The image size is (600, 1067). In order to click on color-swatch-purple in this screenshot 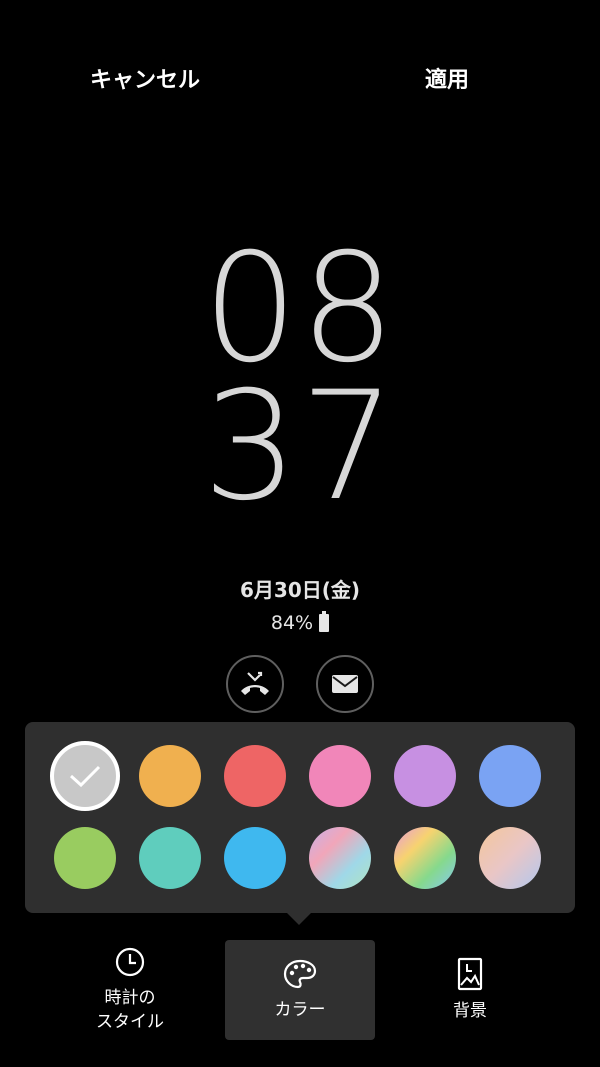, I will do `click(425, 776)`.